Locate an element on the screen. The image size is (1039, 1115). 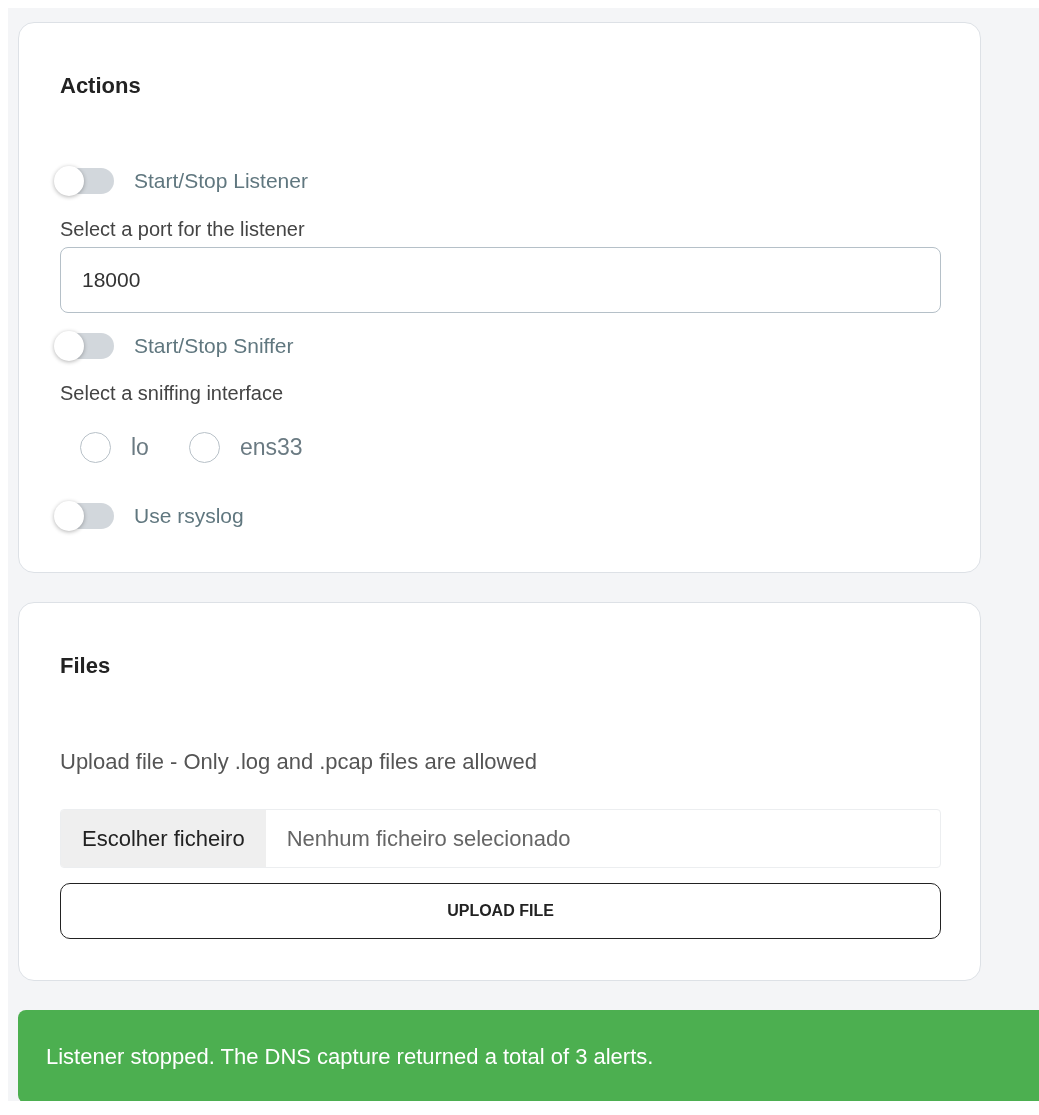
upload-button: UPLOAD FILE is located at coordinates (500, 911).